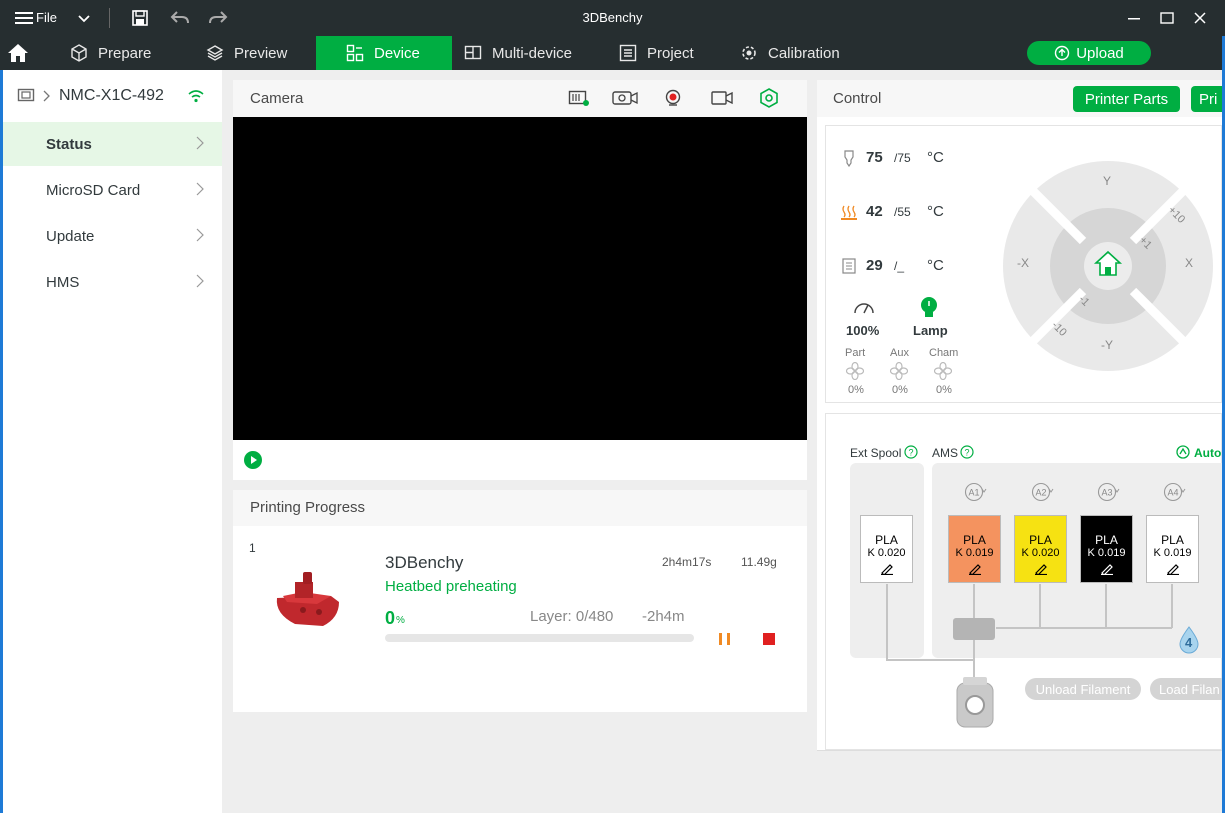  Describe the element at coordinates (1107, 181) in the screenshot. I see `jog-y-plus: Y` at that location.